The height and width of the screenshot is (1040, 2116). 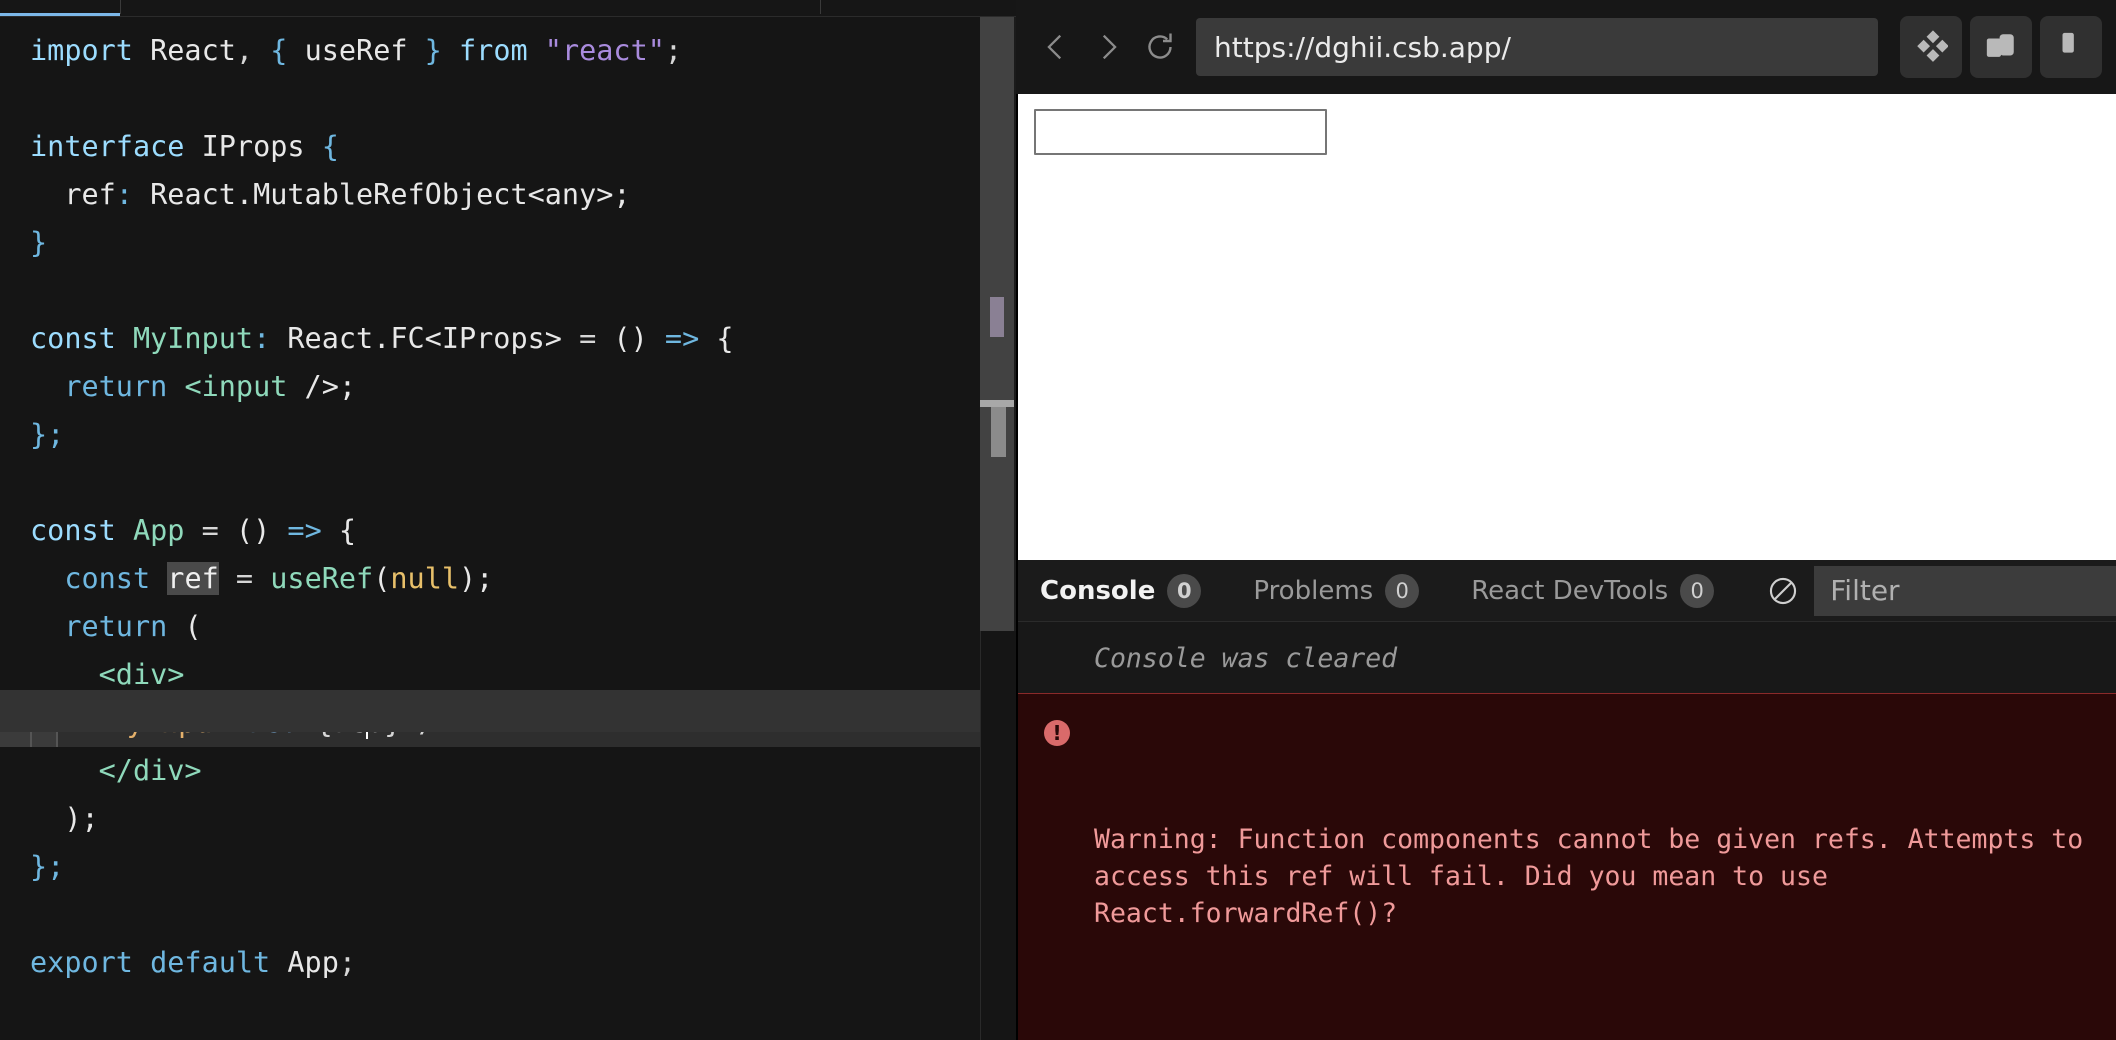 What do you see at coordinates (490, 627) in the screenshot?
I see `code-line: return (` at bounding box center [490, 627].